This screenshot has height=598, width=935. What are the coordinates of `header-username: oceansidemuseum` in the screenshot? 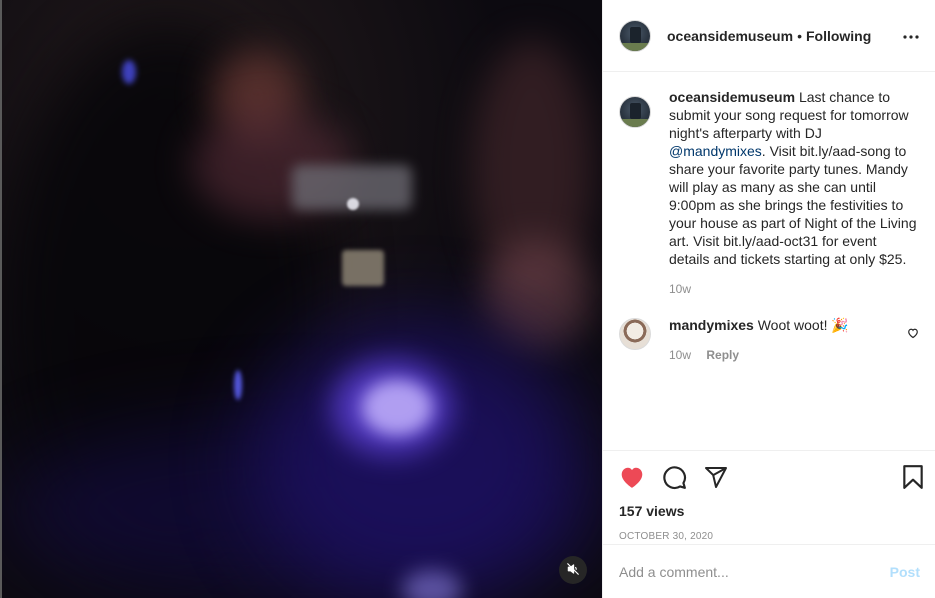 It's located at (730, 36).